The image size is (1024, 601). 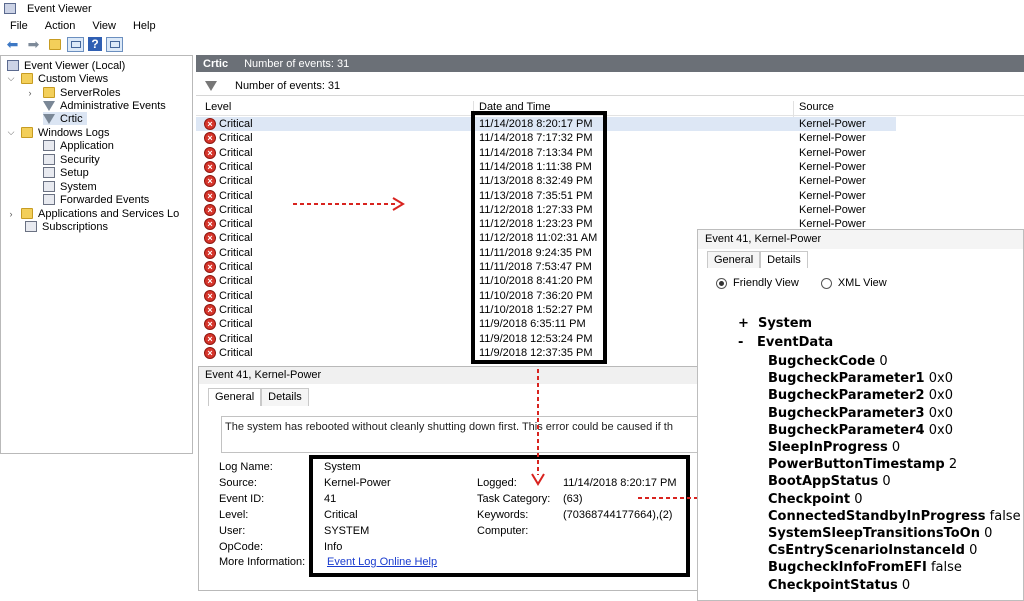 What do you see at coordinates (78, 145) in the screenshot?
I see `tree-application: Application` at bounding box center [78, 145].